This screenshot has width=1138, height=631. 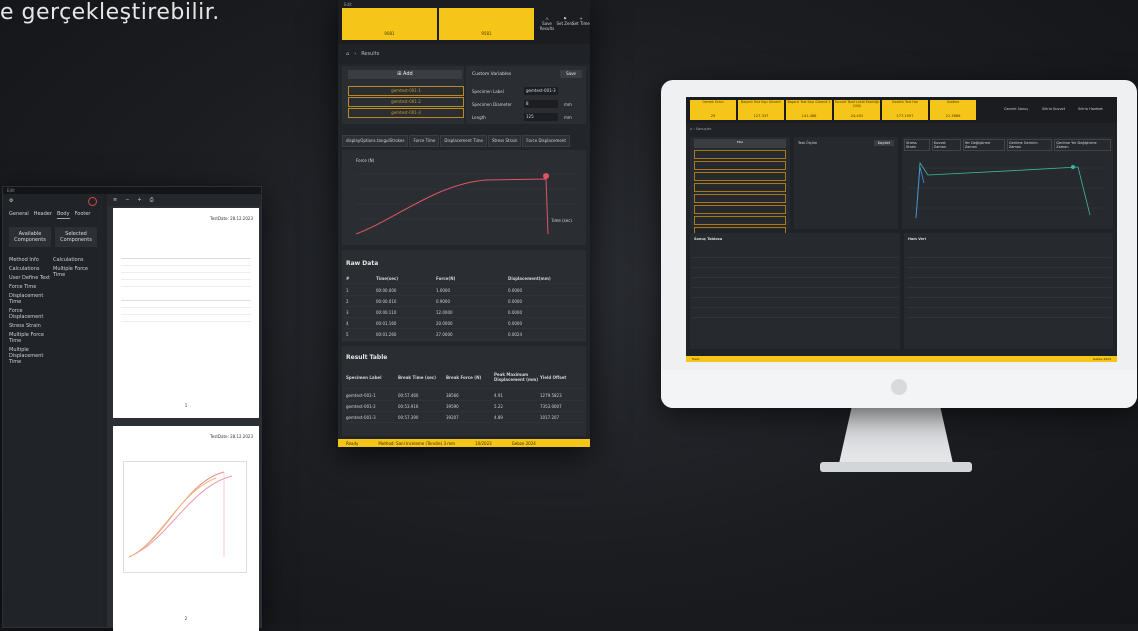 What do you see at coordinates (31, 259) in the screenshot?
I see `list-item: Method Info` at bounding box center [31, 259].